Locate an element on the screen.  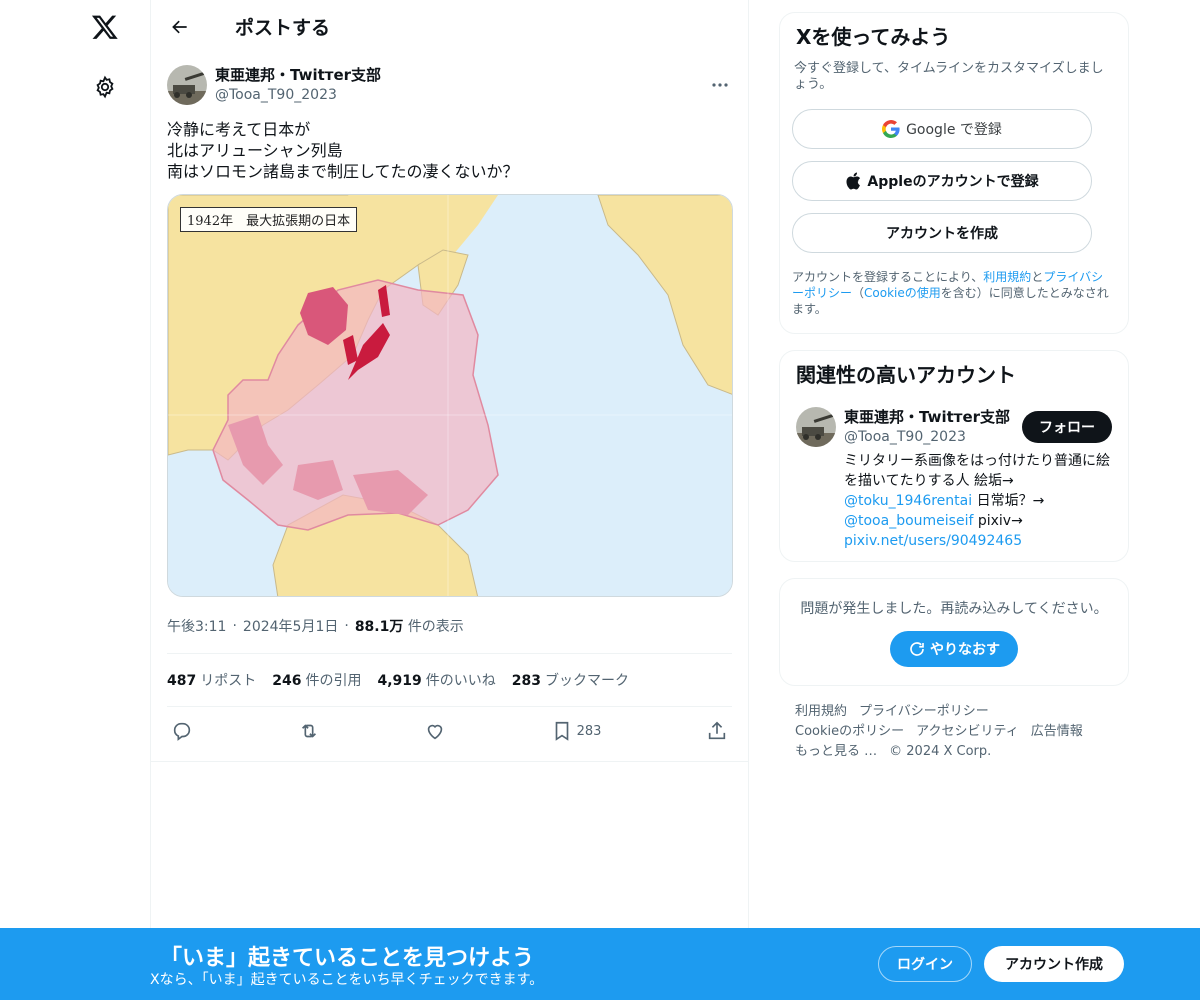
share-icon is located at coordinates (717, 731).